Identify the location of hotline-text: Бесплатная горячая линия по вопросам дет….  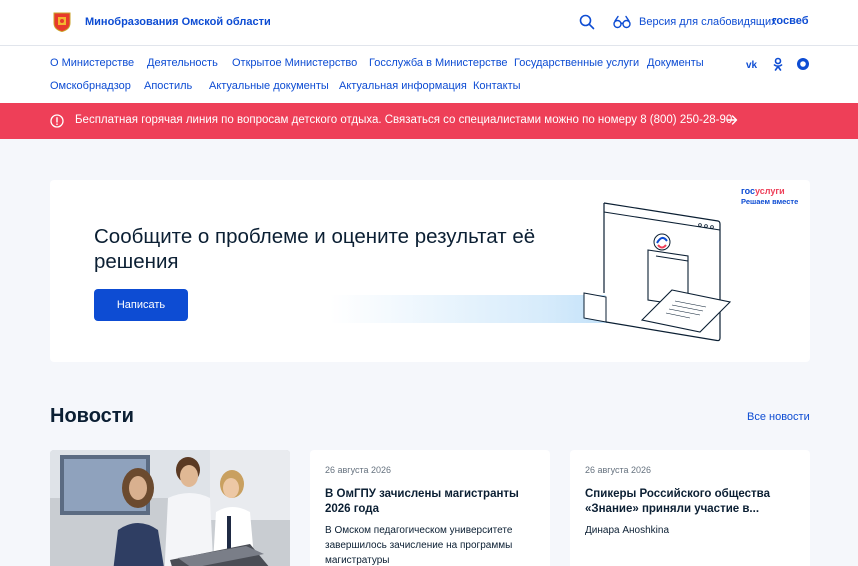
(404, 120).